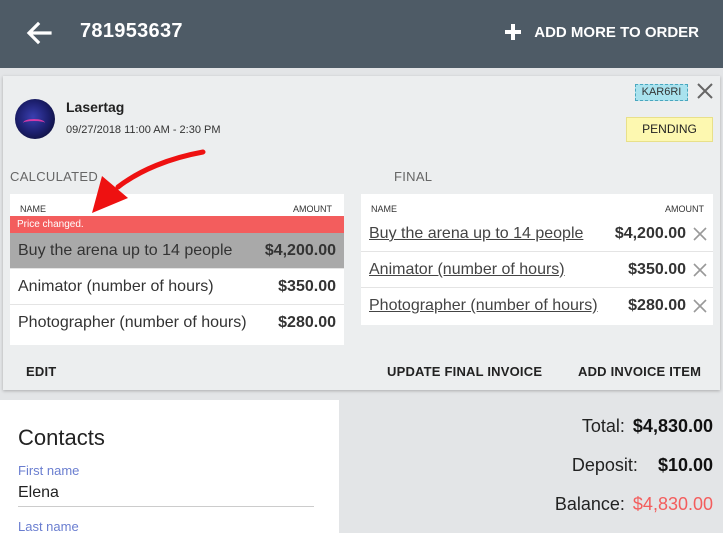 The image size is (723, 533). I want to click on deposit-label: Deposit:, so click(604, 465).